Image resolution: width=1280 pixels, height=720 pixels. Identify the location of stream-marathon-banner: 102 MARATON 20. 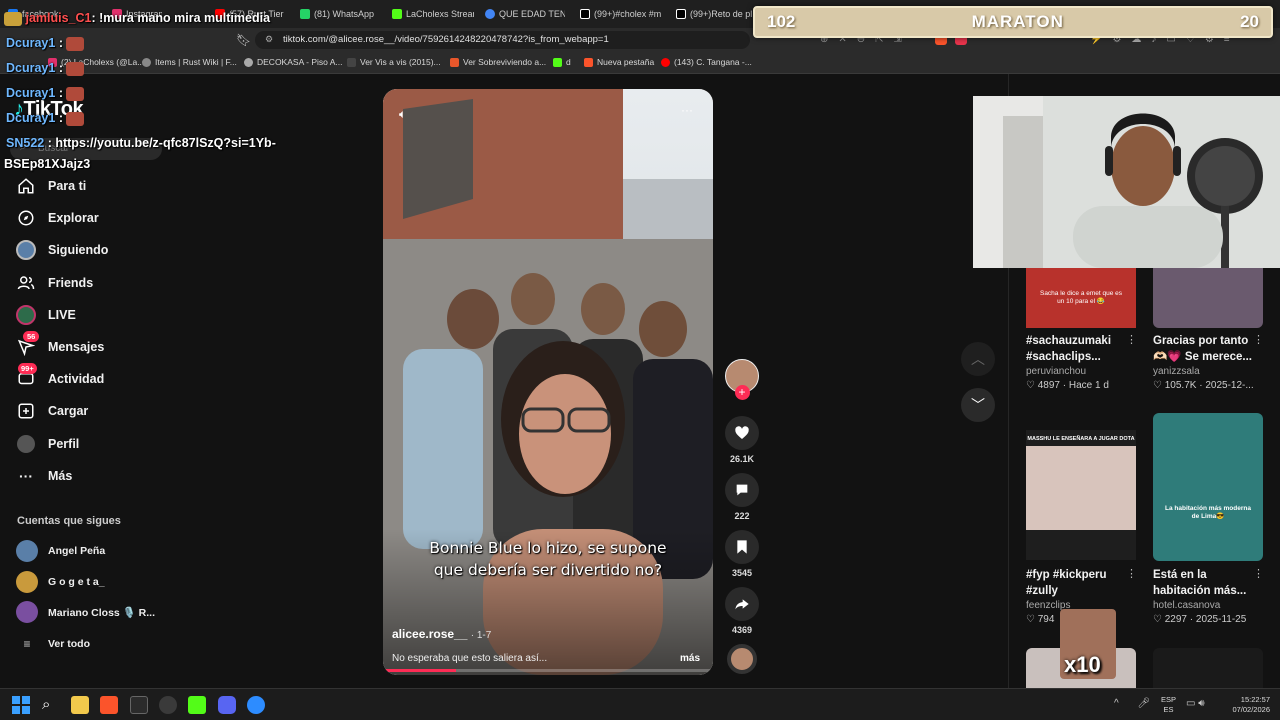
(1013, 22).